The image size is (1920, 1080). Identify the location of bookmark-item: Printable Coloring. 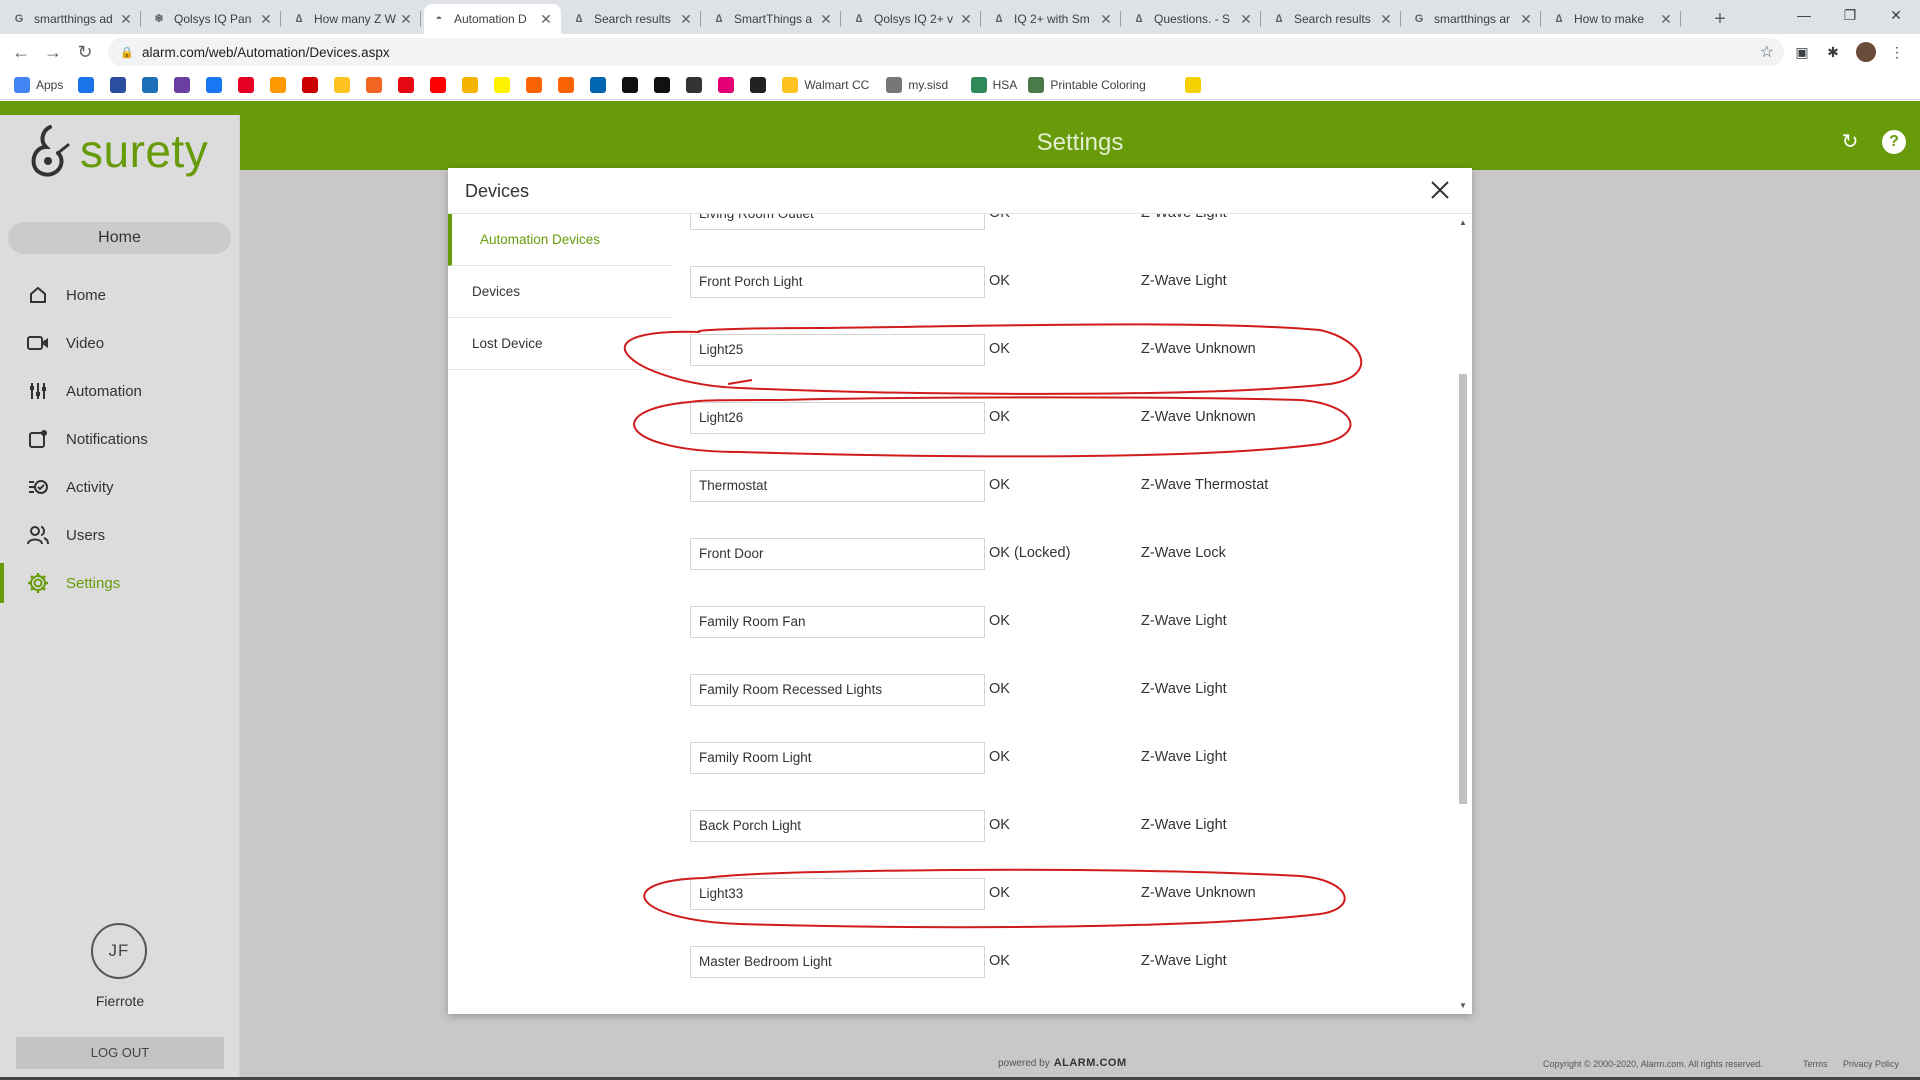
(1087, 85).